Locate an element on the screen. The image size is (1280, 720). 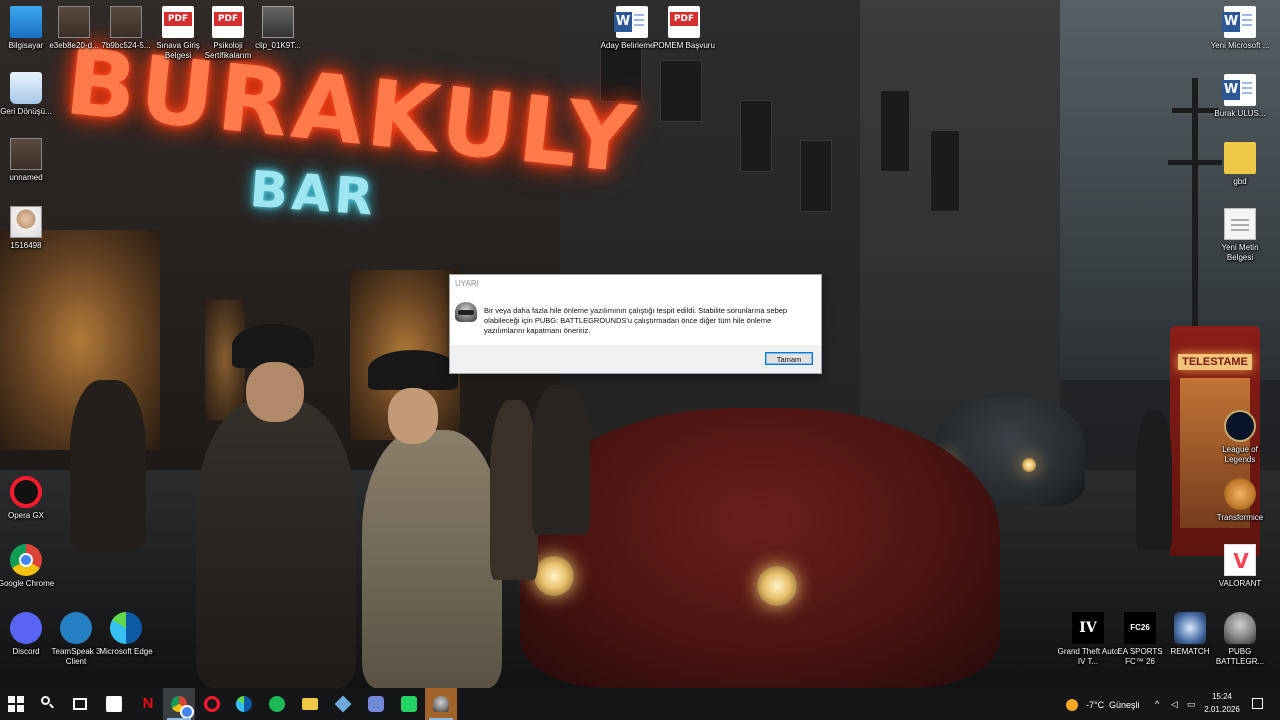
weather-temperature: -7°C is located at coordinates (1095, 705).